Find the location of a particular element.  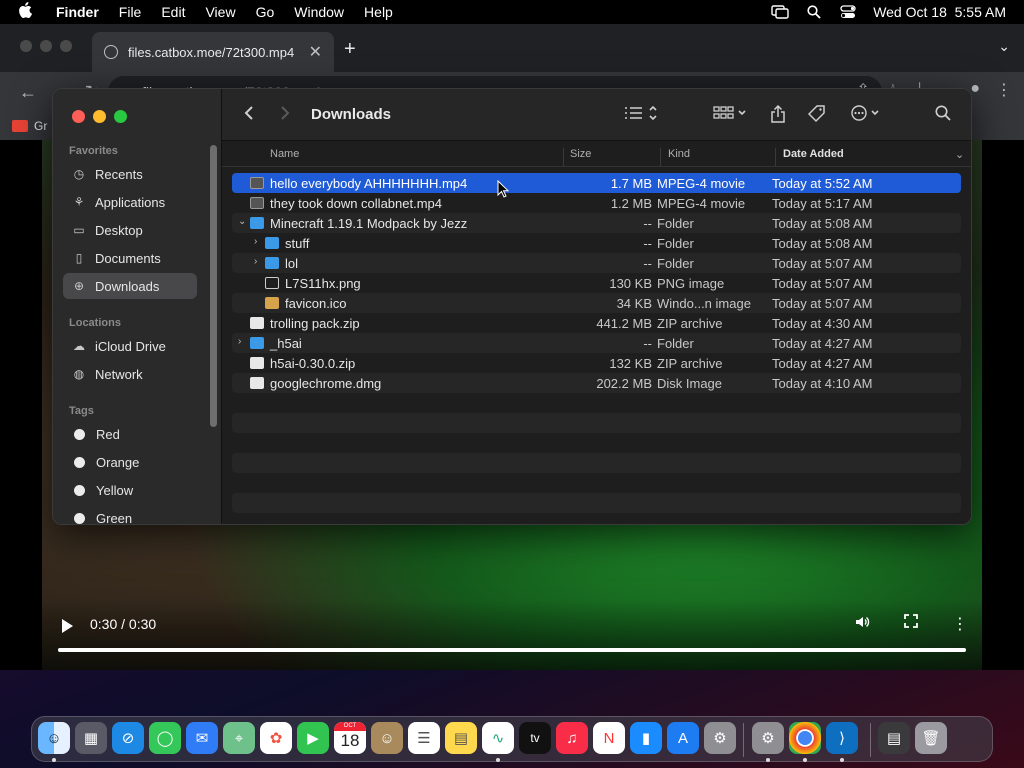

news-icon: N is located at coordinates (609, 738).